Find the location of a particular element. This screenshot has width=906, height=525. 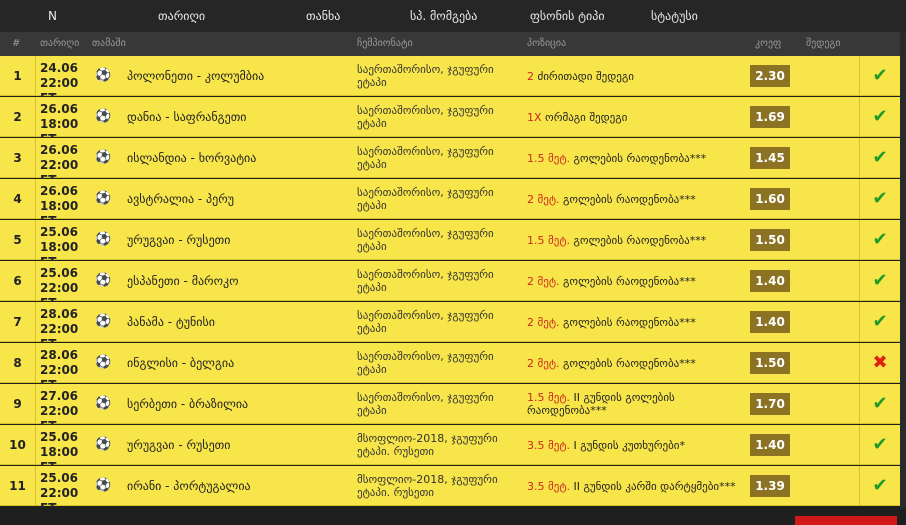

row-datetime: 25.0622:00 FT is located at coordinates (66, 490).